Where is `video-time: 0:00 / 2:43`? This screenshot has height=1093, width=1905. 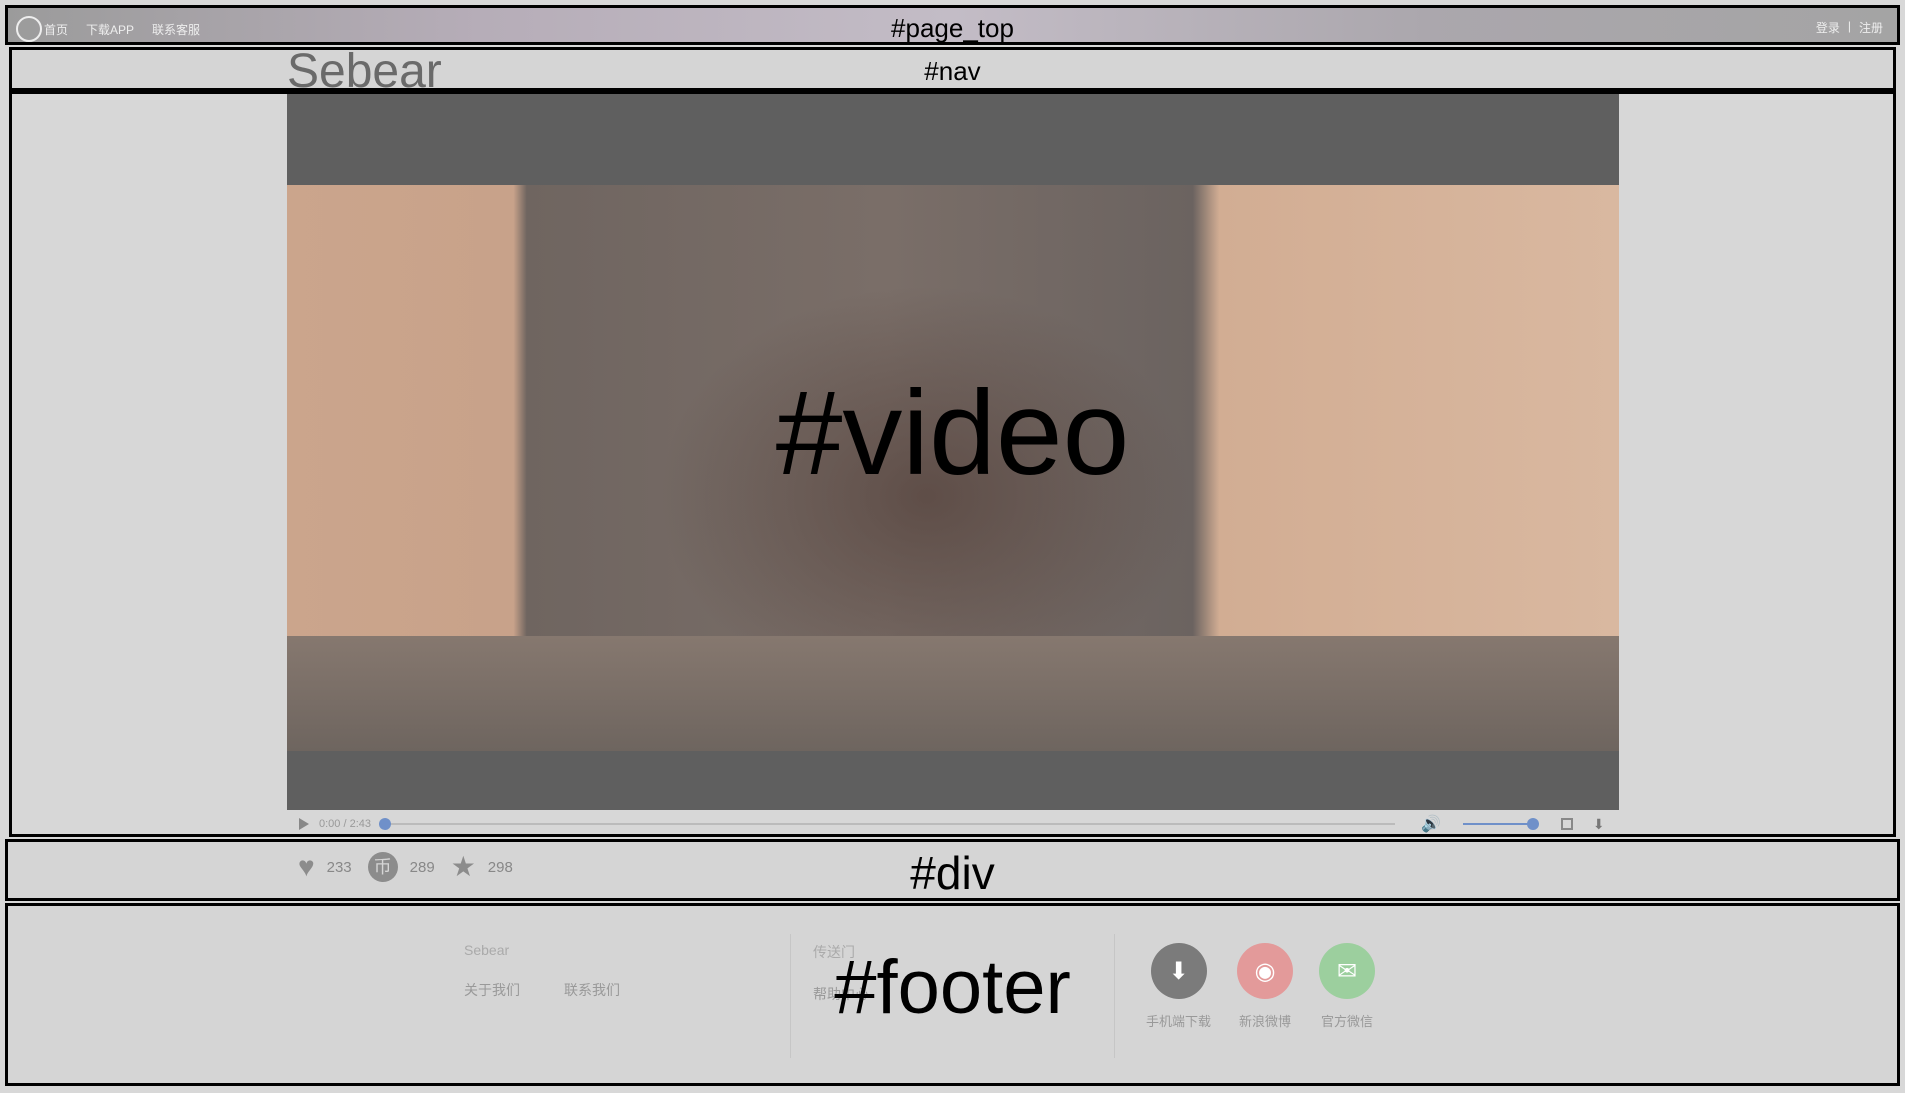 video-time: 0:00 / 2:43 is located at coordinates (345, 824).